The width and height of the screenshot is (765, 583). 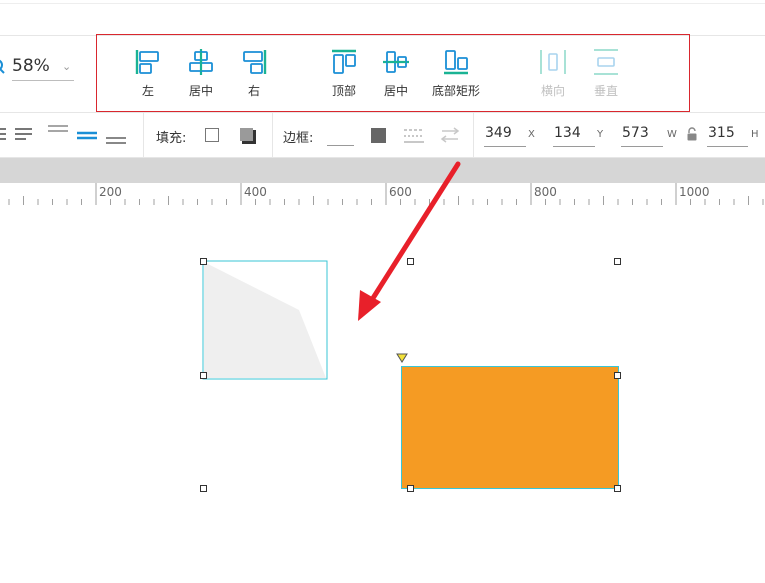 What do you see at coordinates (414, 136) in the screenshot?
I see `border-dash-icon` at bounding box center [414, 136].